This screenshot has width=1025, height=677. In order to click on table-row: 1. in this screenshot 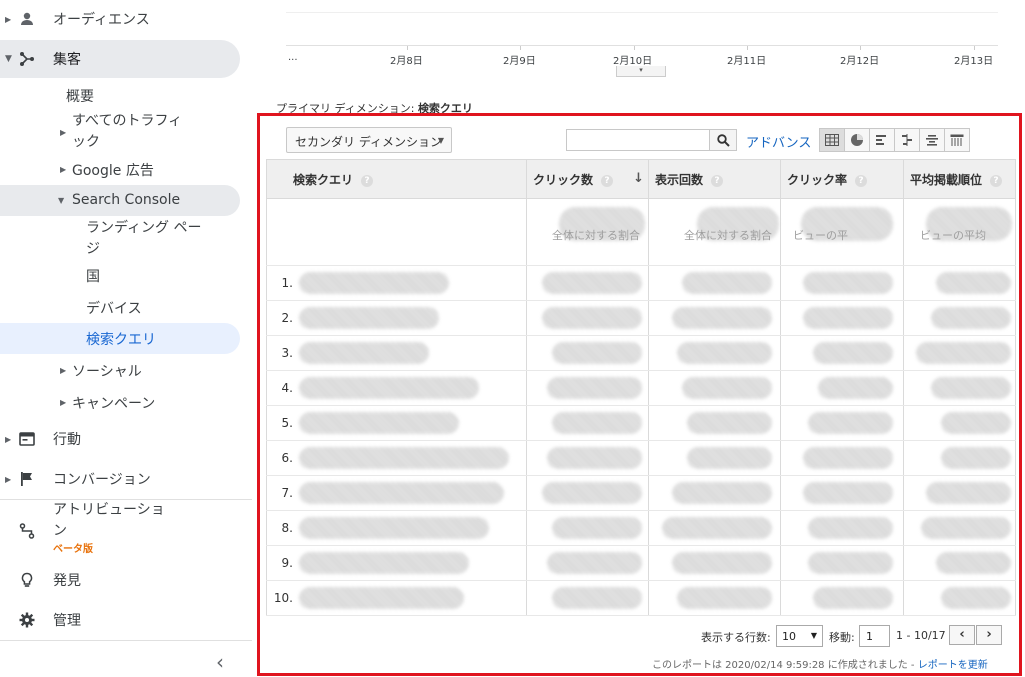, I will do `click(641, 283)`.